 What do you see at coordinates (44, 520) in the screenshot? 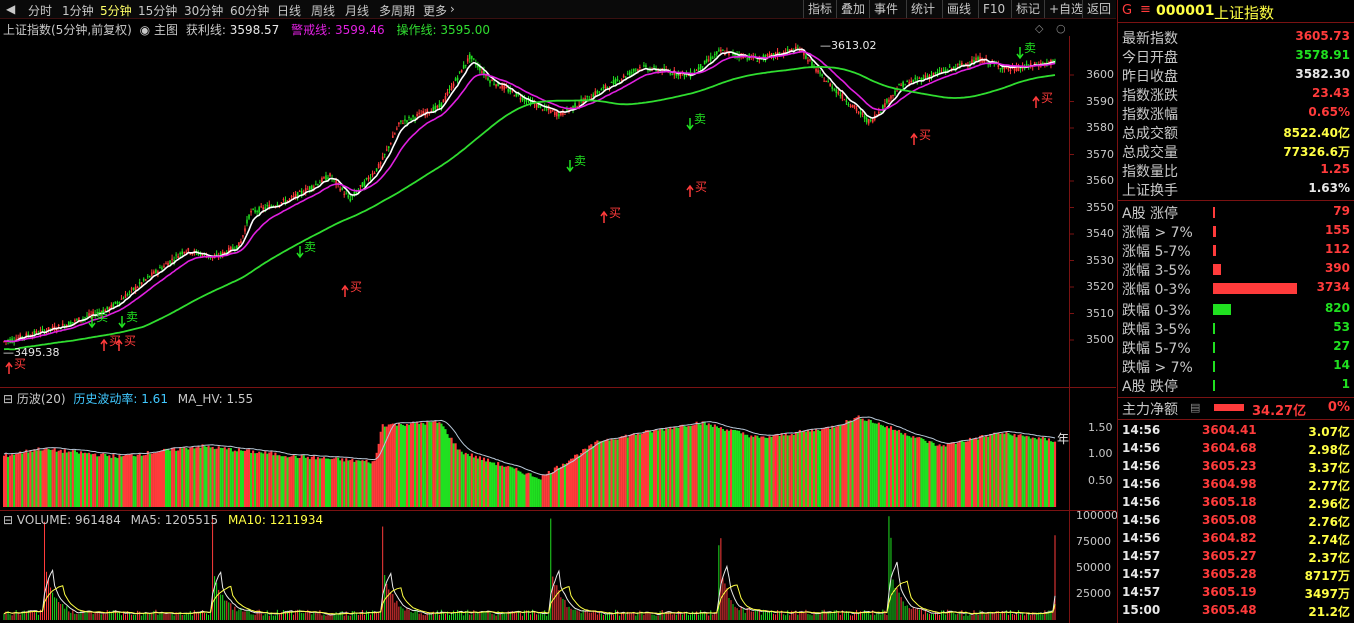
I see `volume-label: VOLUME:` at bounding box center [44, 520].